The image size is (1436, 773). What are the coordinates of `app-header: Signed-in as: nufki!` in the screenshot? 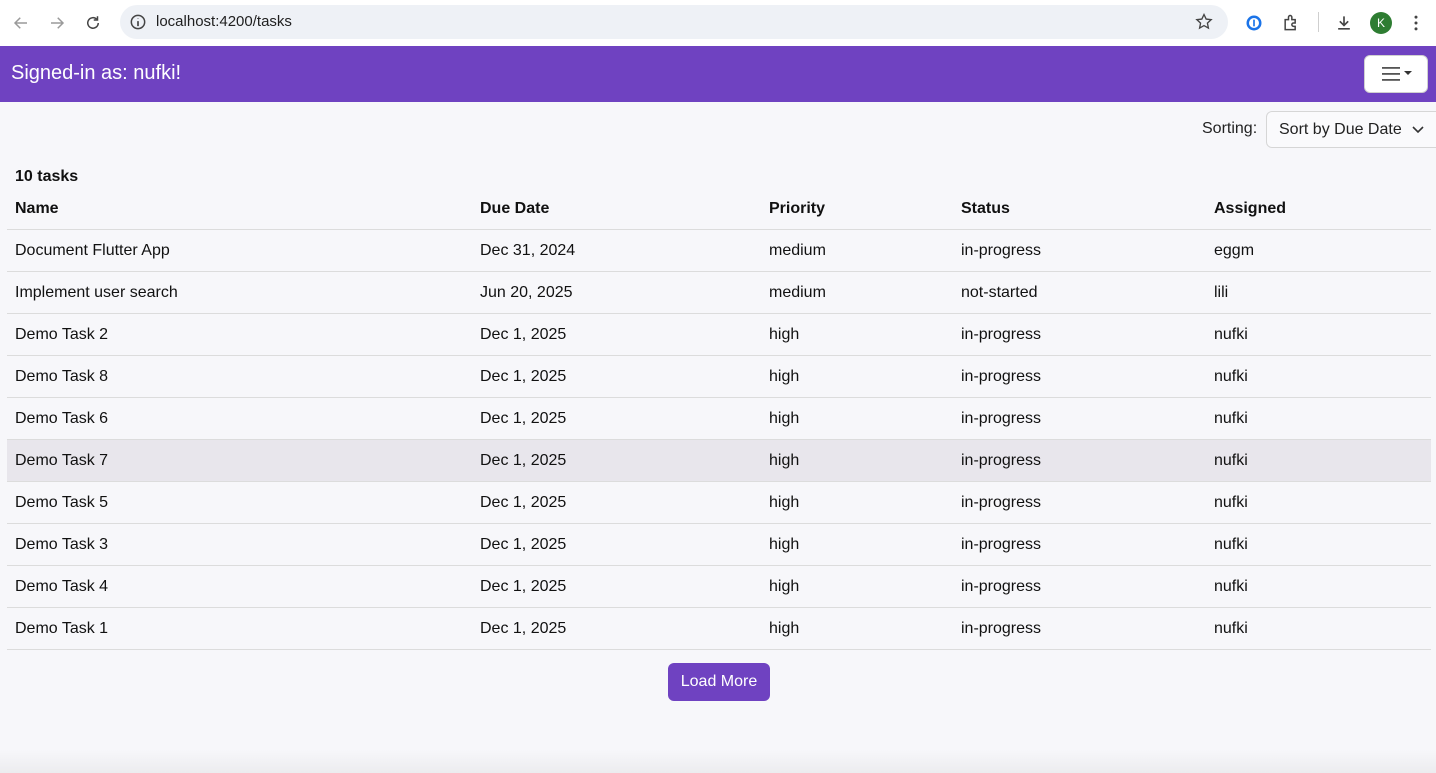 It's located at (718, 74).